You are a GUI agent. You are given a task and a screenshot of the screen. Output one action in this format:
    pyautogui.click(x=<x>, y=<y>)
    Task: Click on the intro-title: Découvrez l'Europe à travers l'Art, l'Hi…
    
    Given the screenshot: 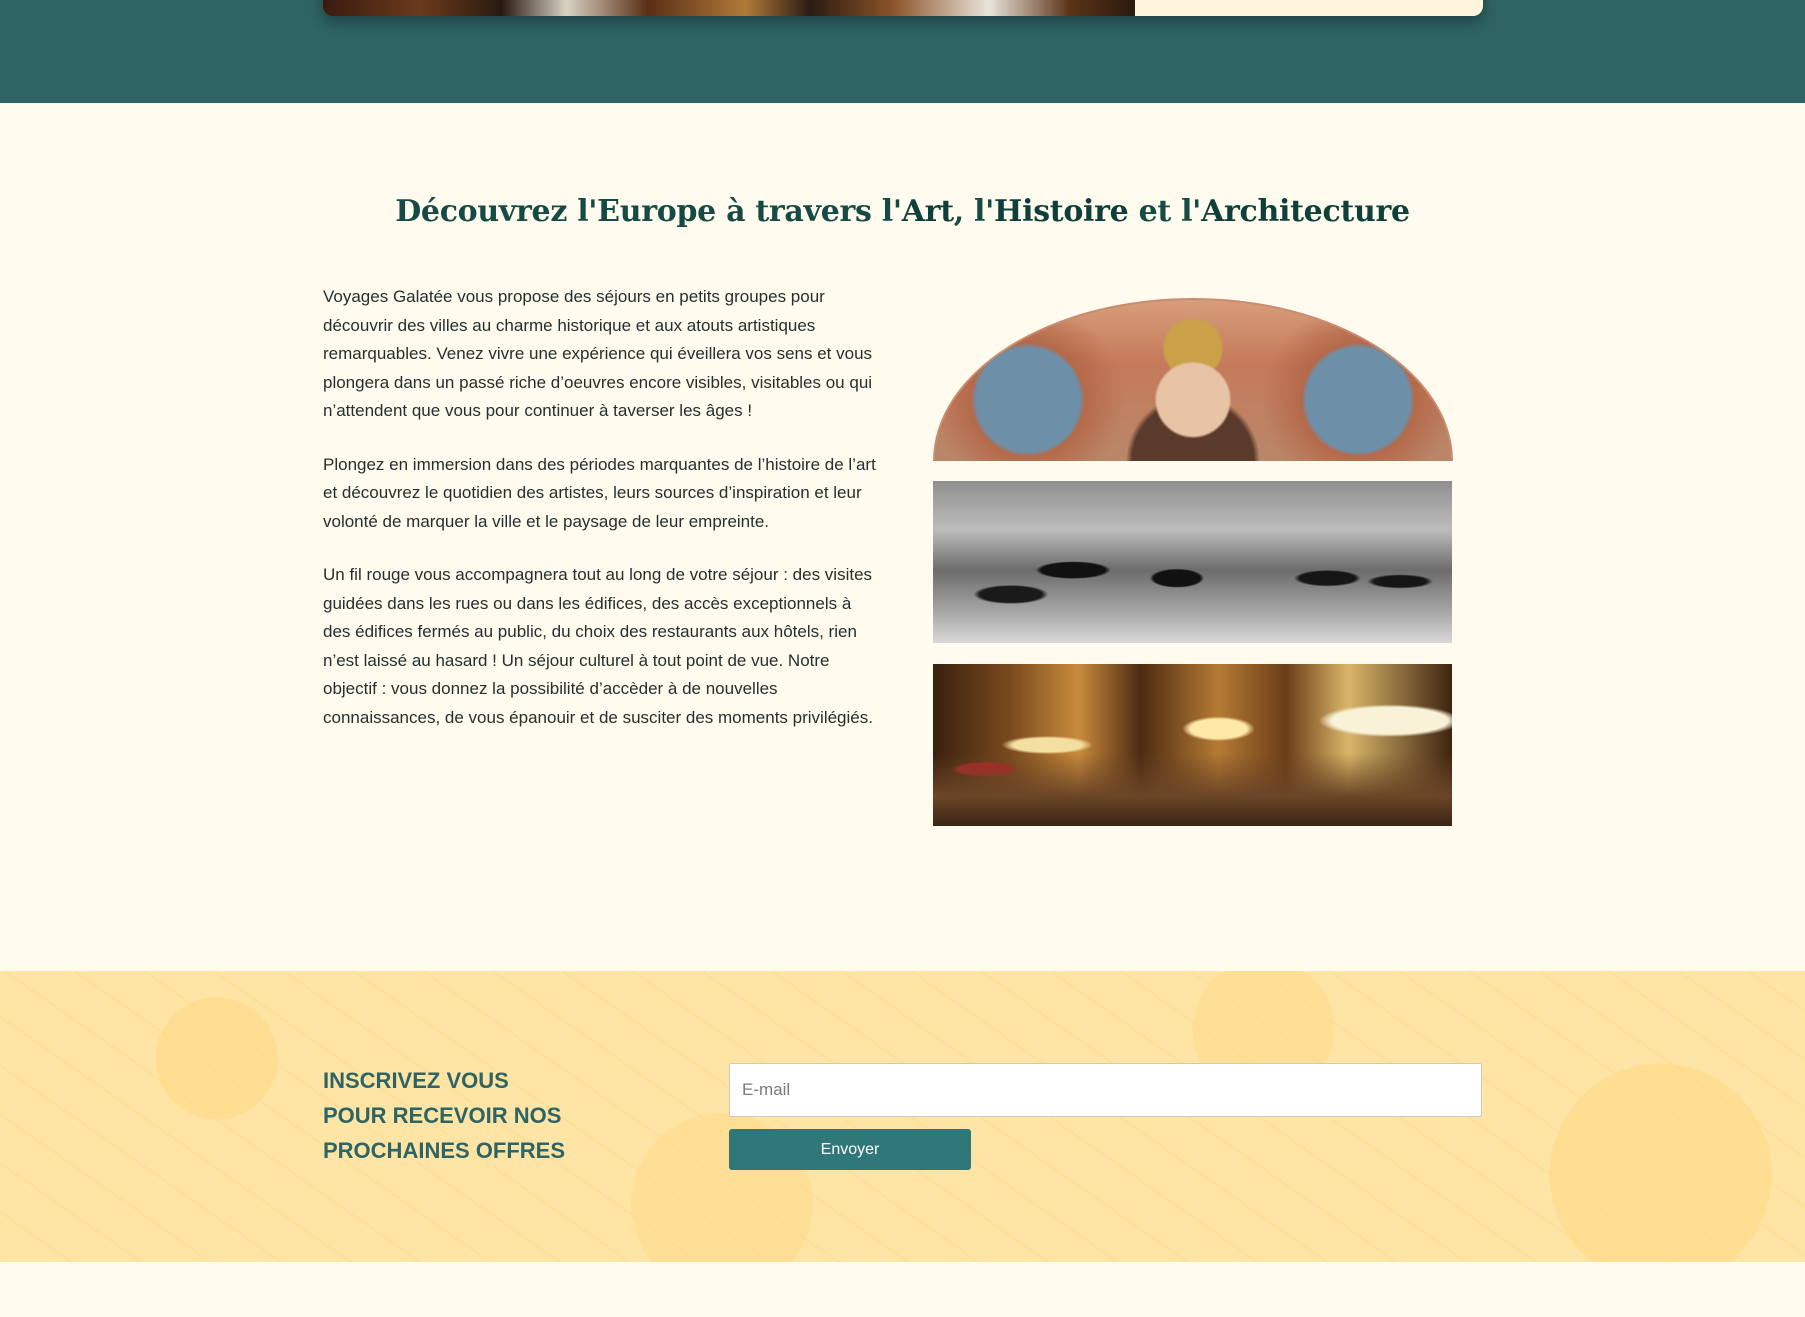 What is the action you would take?
    pyautogui.click(x=902, y=211)
    